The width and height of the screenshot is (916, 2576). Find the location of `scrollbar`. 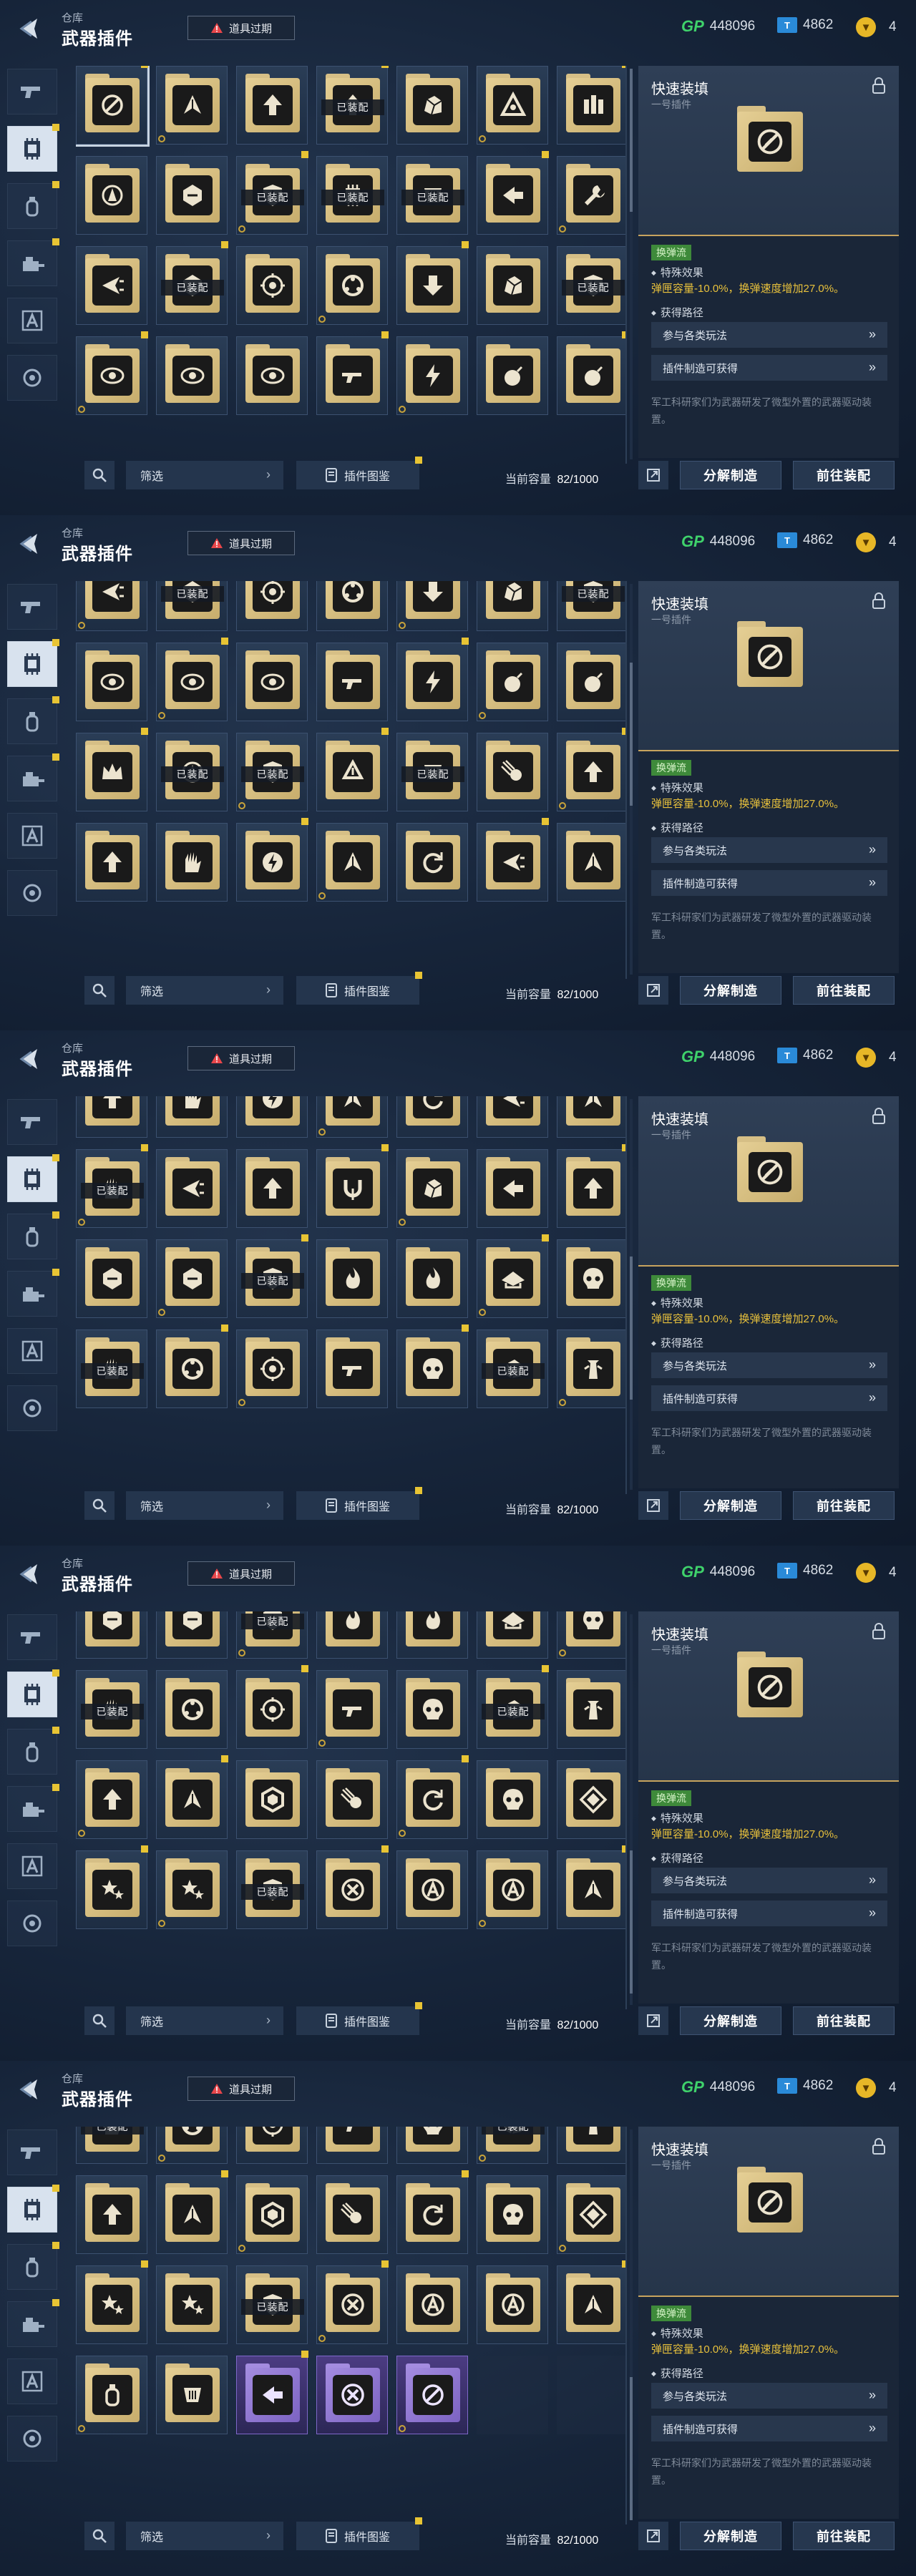

scrollbar is located at coordinates (631, 1809).